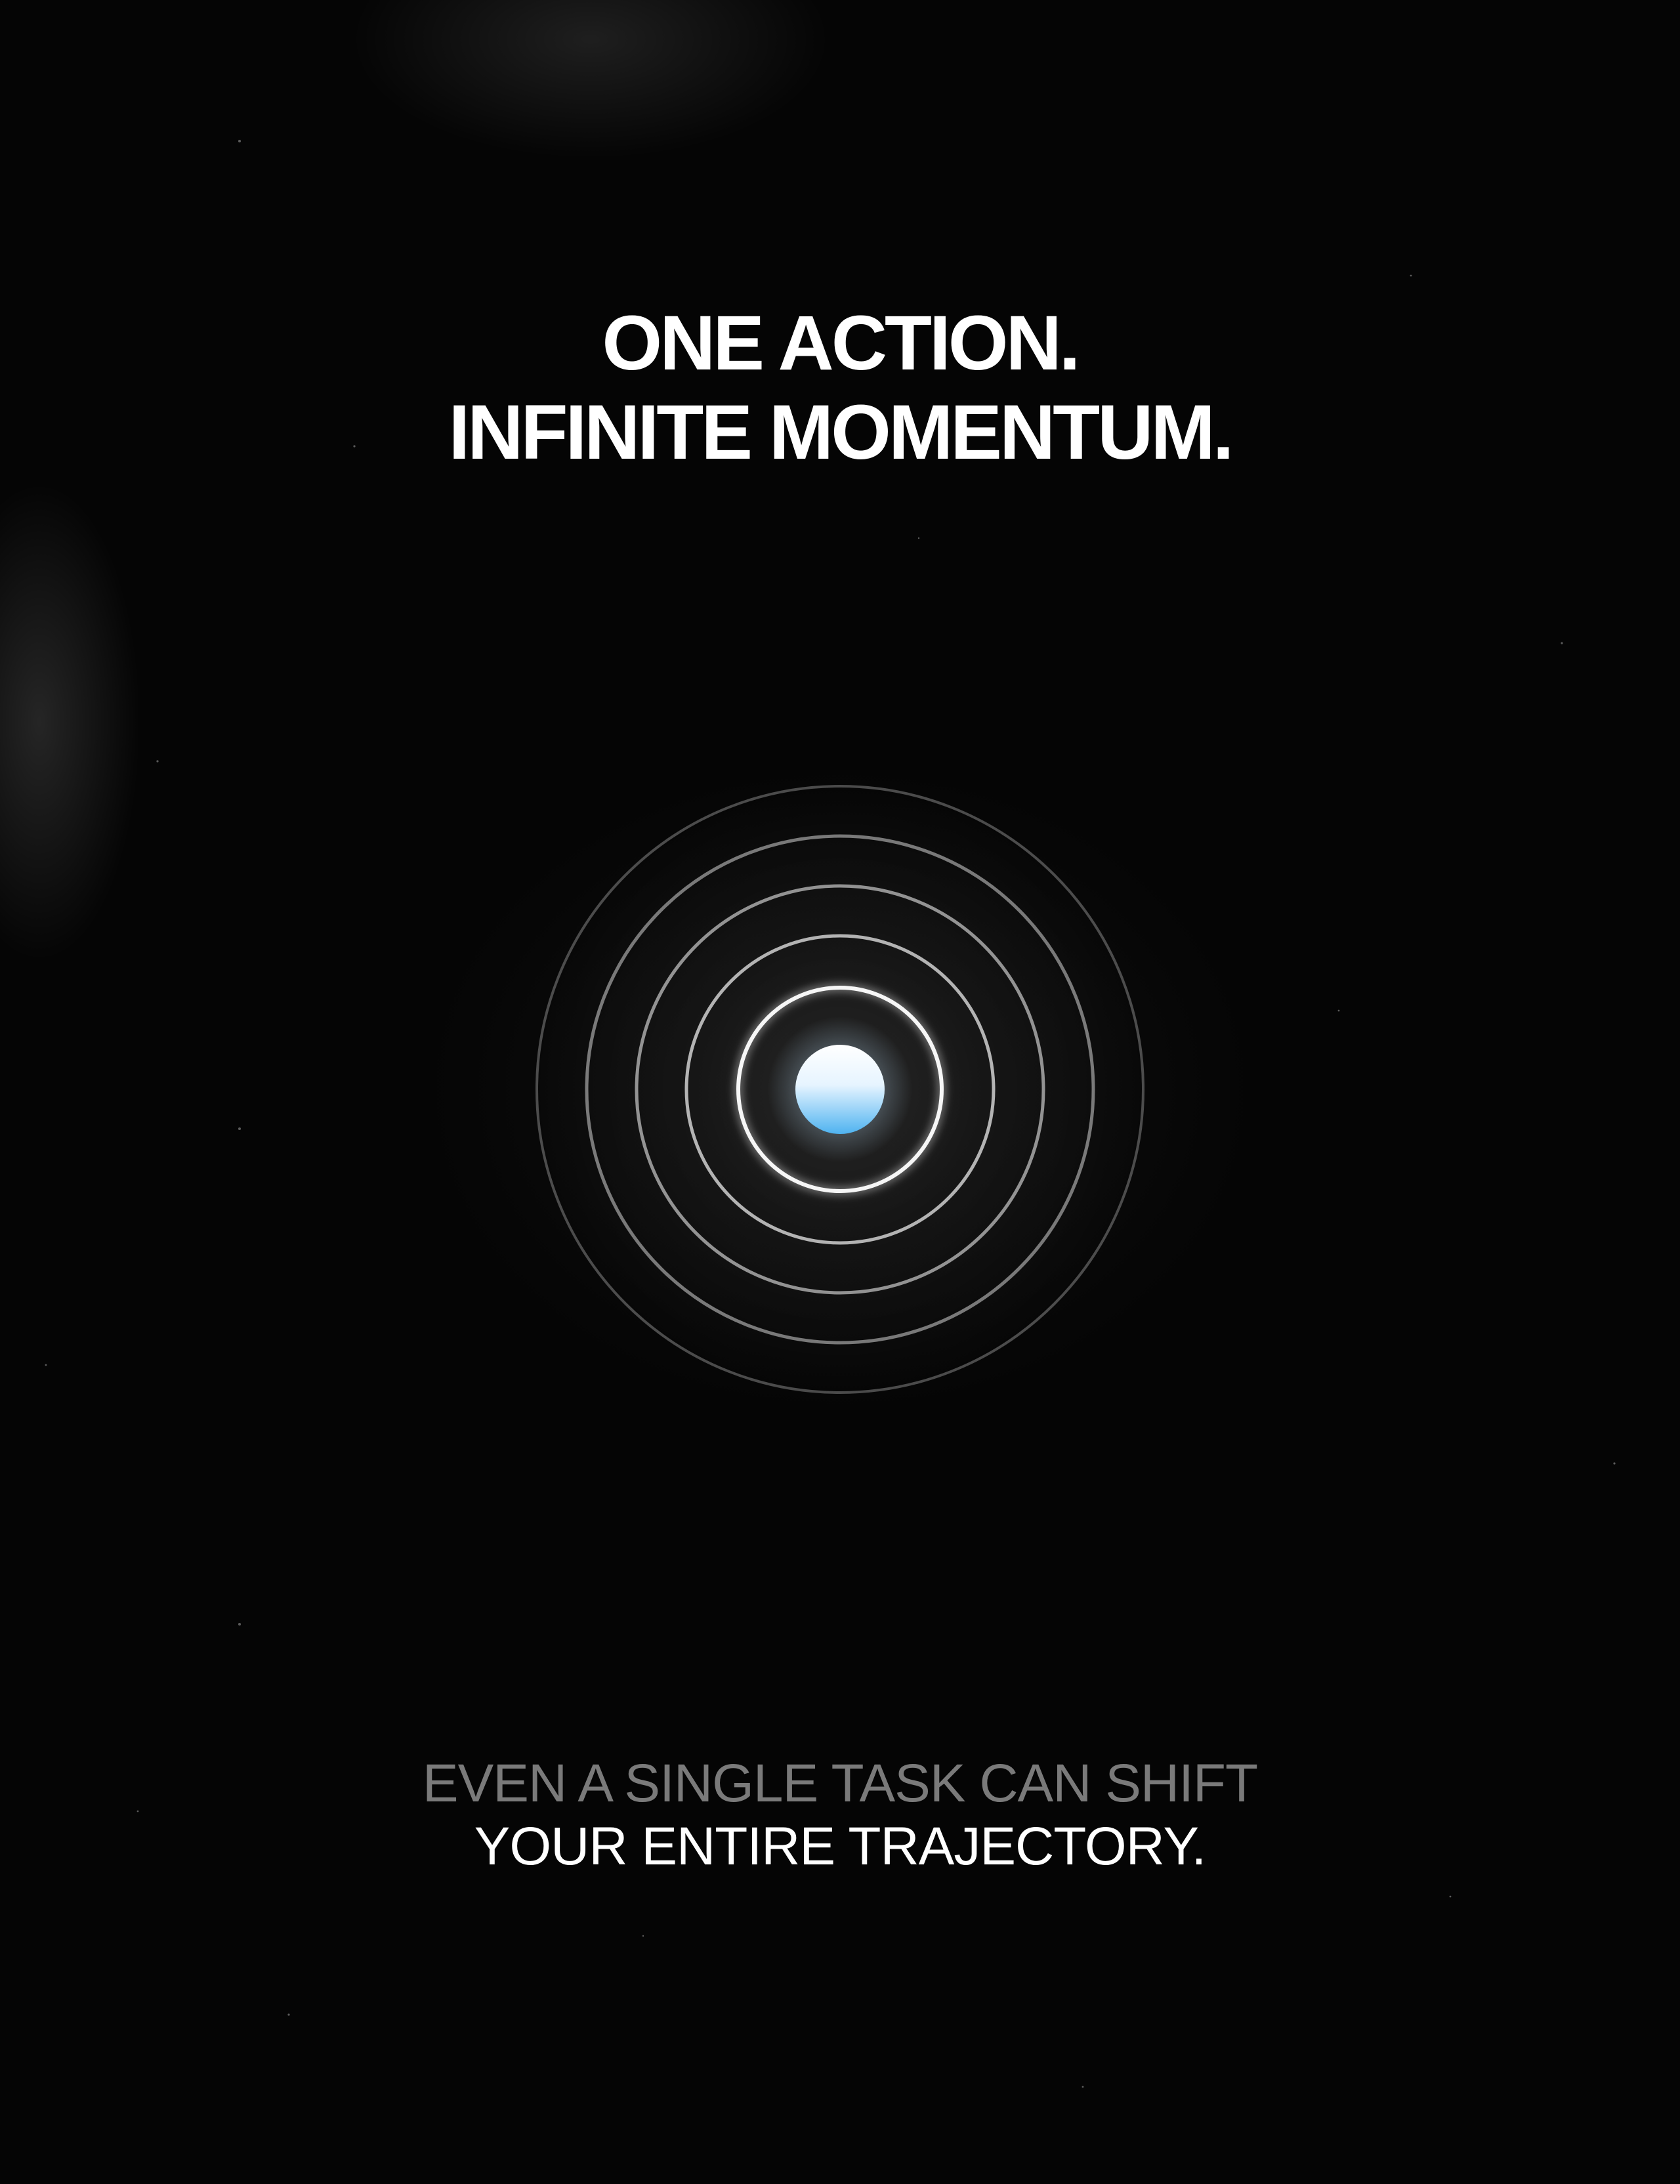  I want to click on core-dot, so click(840, 1089).